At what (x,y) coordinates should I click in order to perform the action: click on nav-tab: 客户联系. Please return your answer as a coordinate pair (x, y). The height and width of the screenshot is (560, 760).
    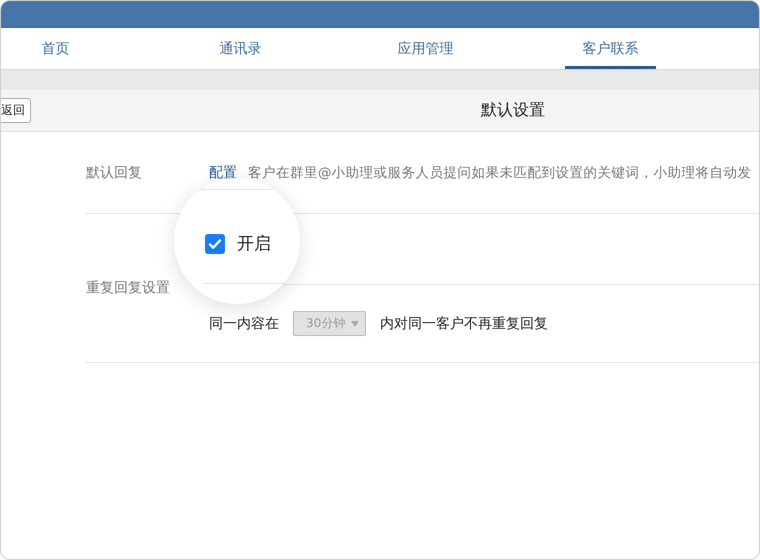
    Looking at the image, I should click on (610, 48).